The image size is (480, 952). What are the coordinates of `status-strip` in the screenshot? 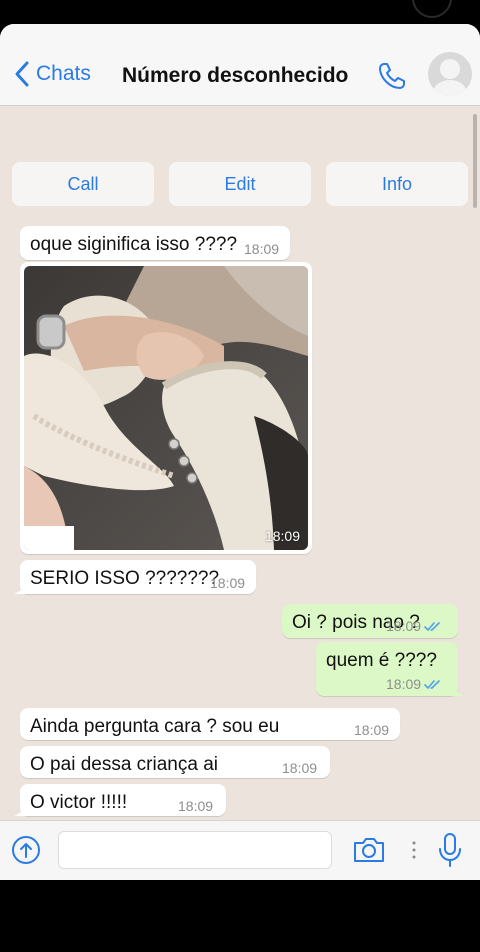 It's located at (240, 12).